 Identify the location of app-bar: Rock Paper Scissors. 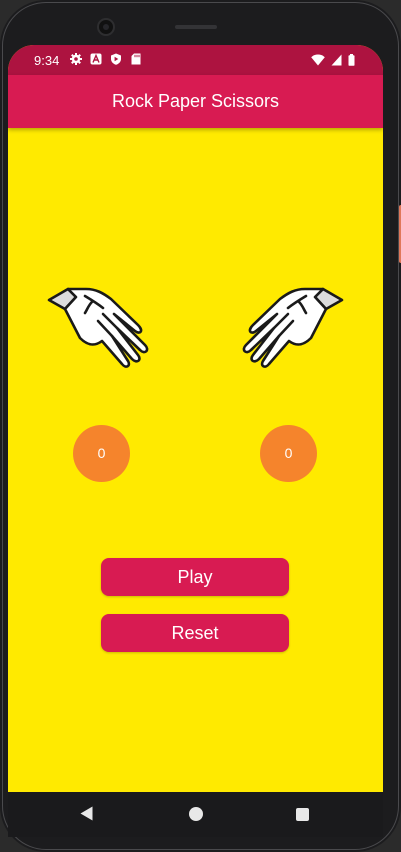
(195, 101).